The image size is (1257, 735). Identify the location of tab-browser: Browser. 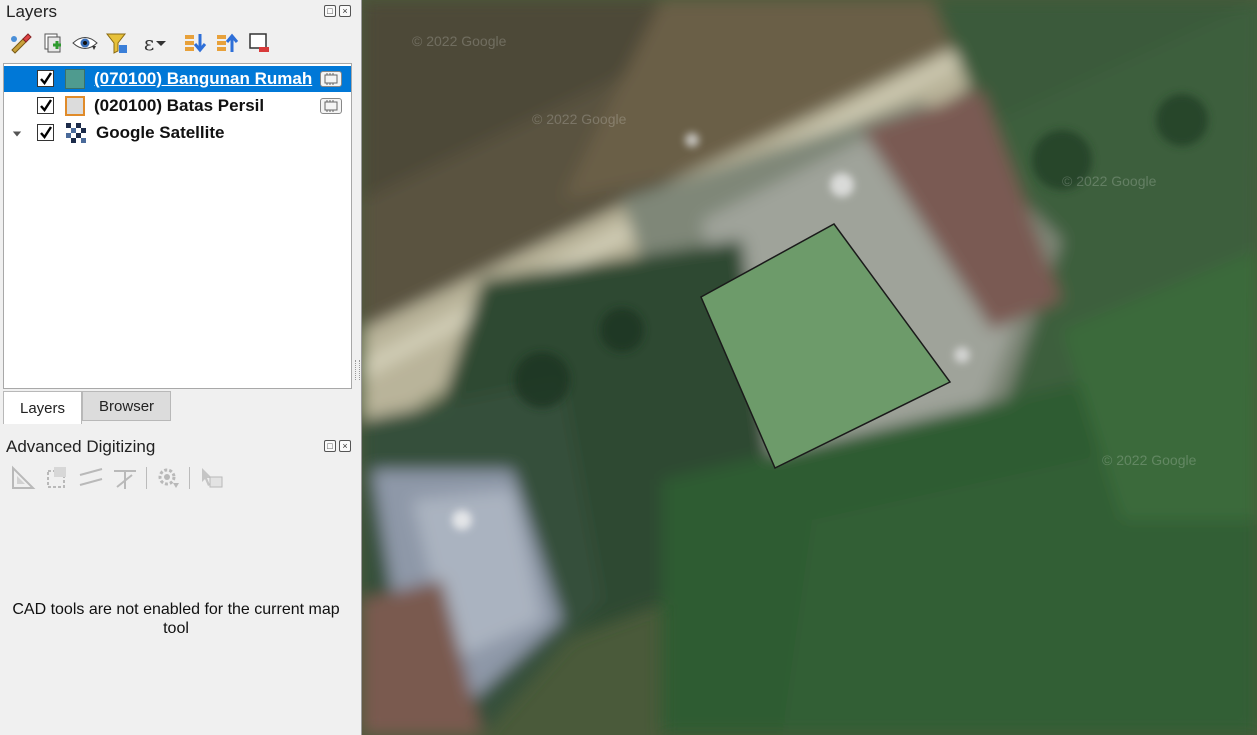
(127, 406).